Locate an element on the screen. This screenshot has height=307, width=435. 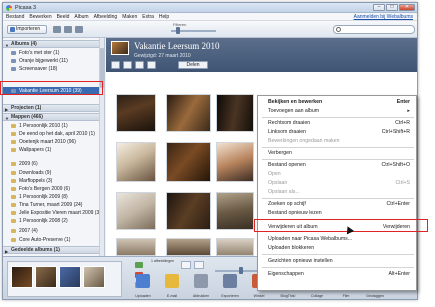
folder-item: 2007 (4) is located at coordinates (53, 231).